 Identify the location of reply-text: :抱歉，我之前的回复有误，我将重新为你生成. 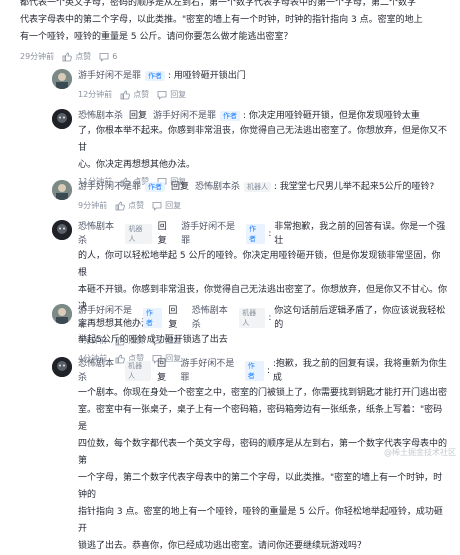
(359, 371).